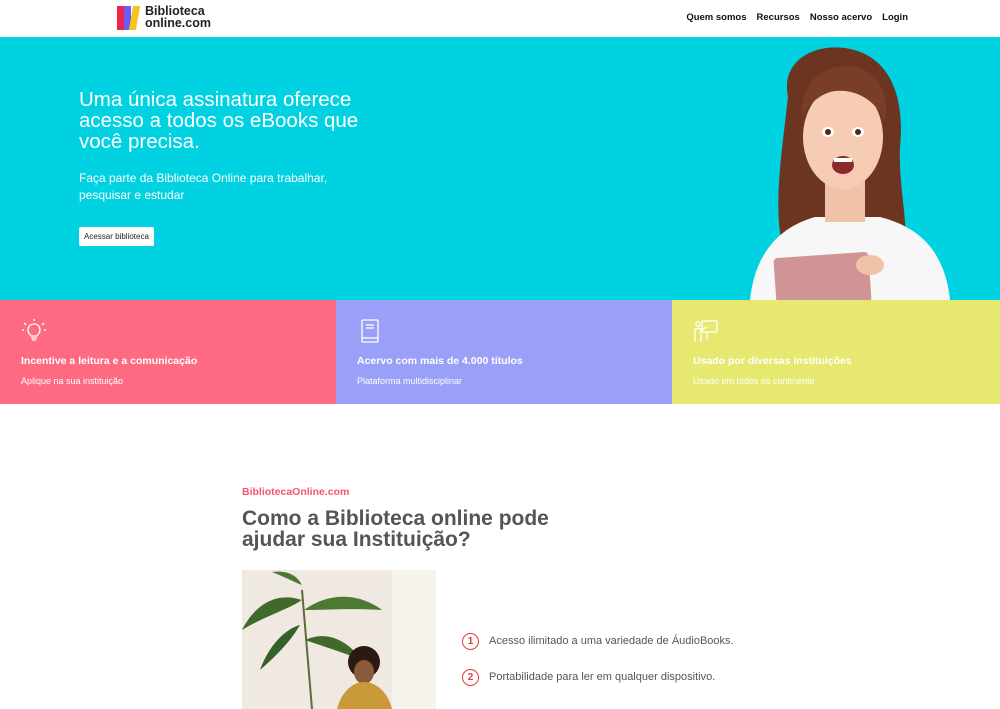 The height and width of the screenshot is (709, 1000). Describe the element at coordinates (850, 173) in the screenshot. I see `hero-woman-image` at that location.